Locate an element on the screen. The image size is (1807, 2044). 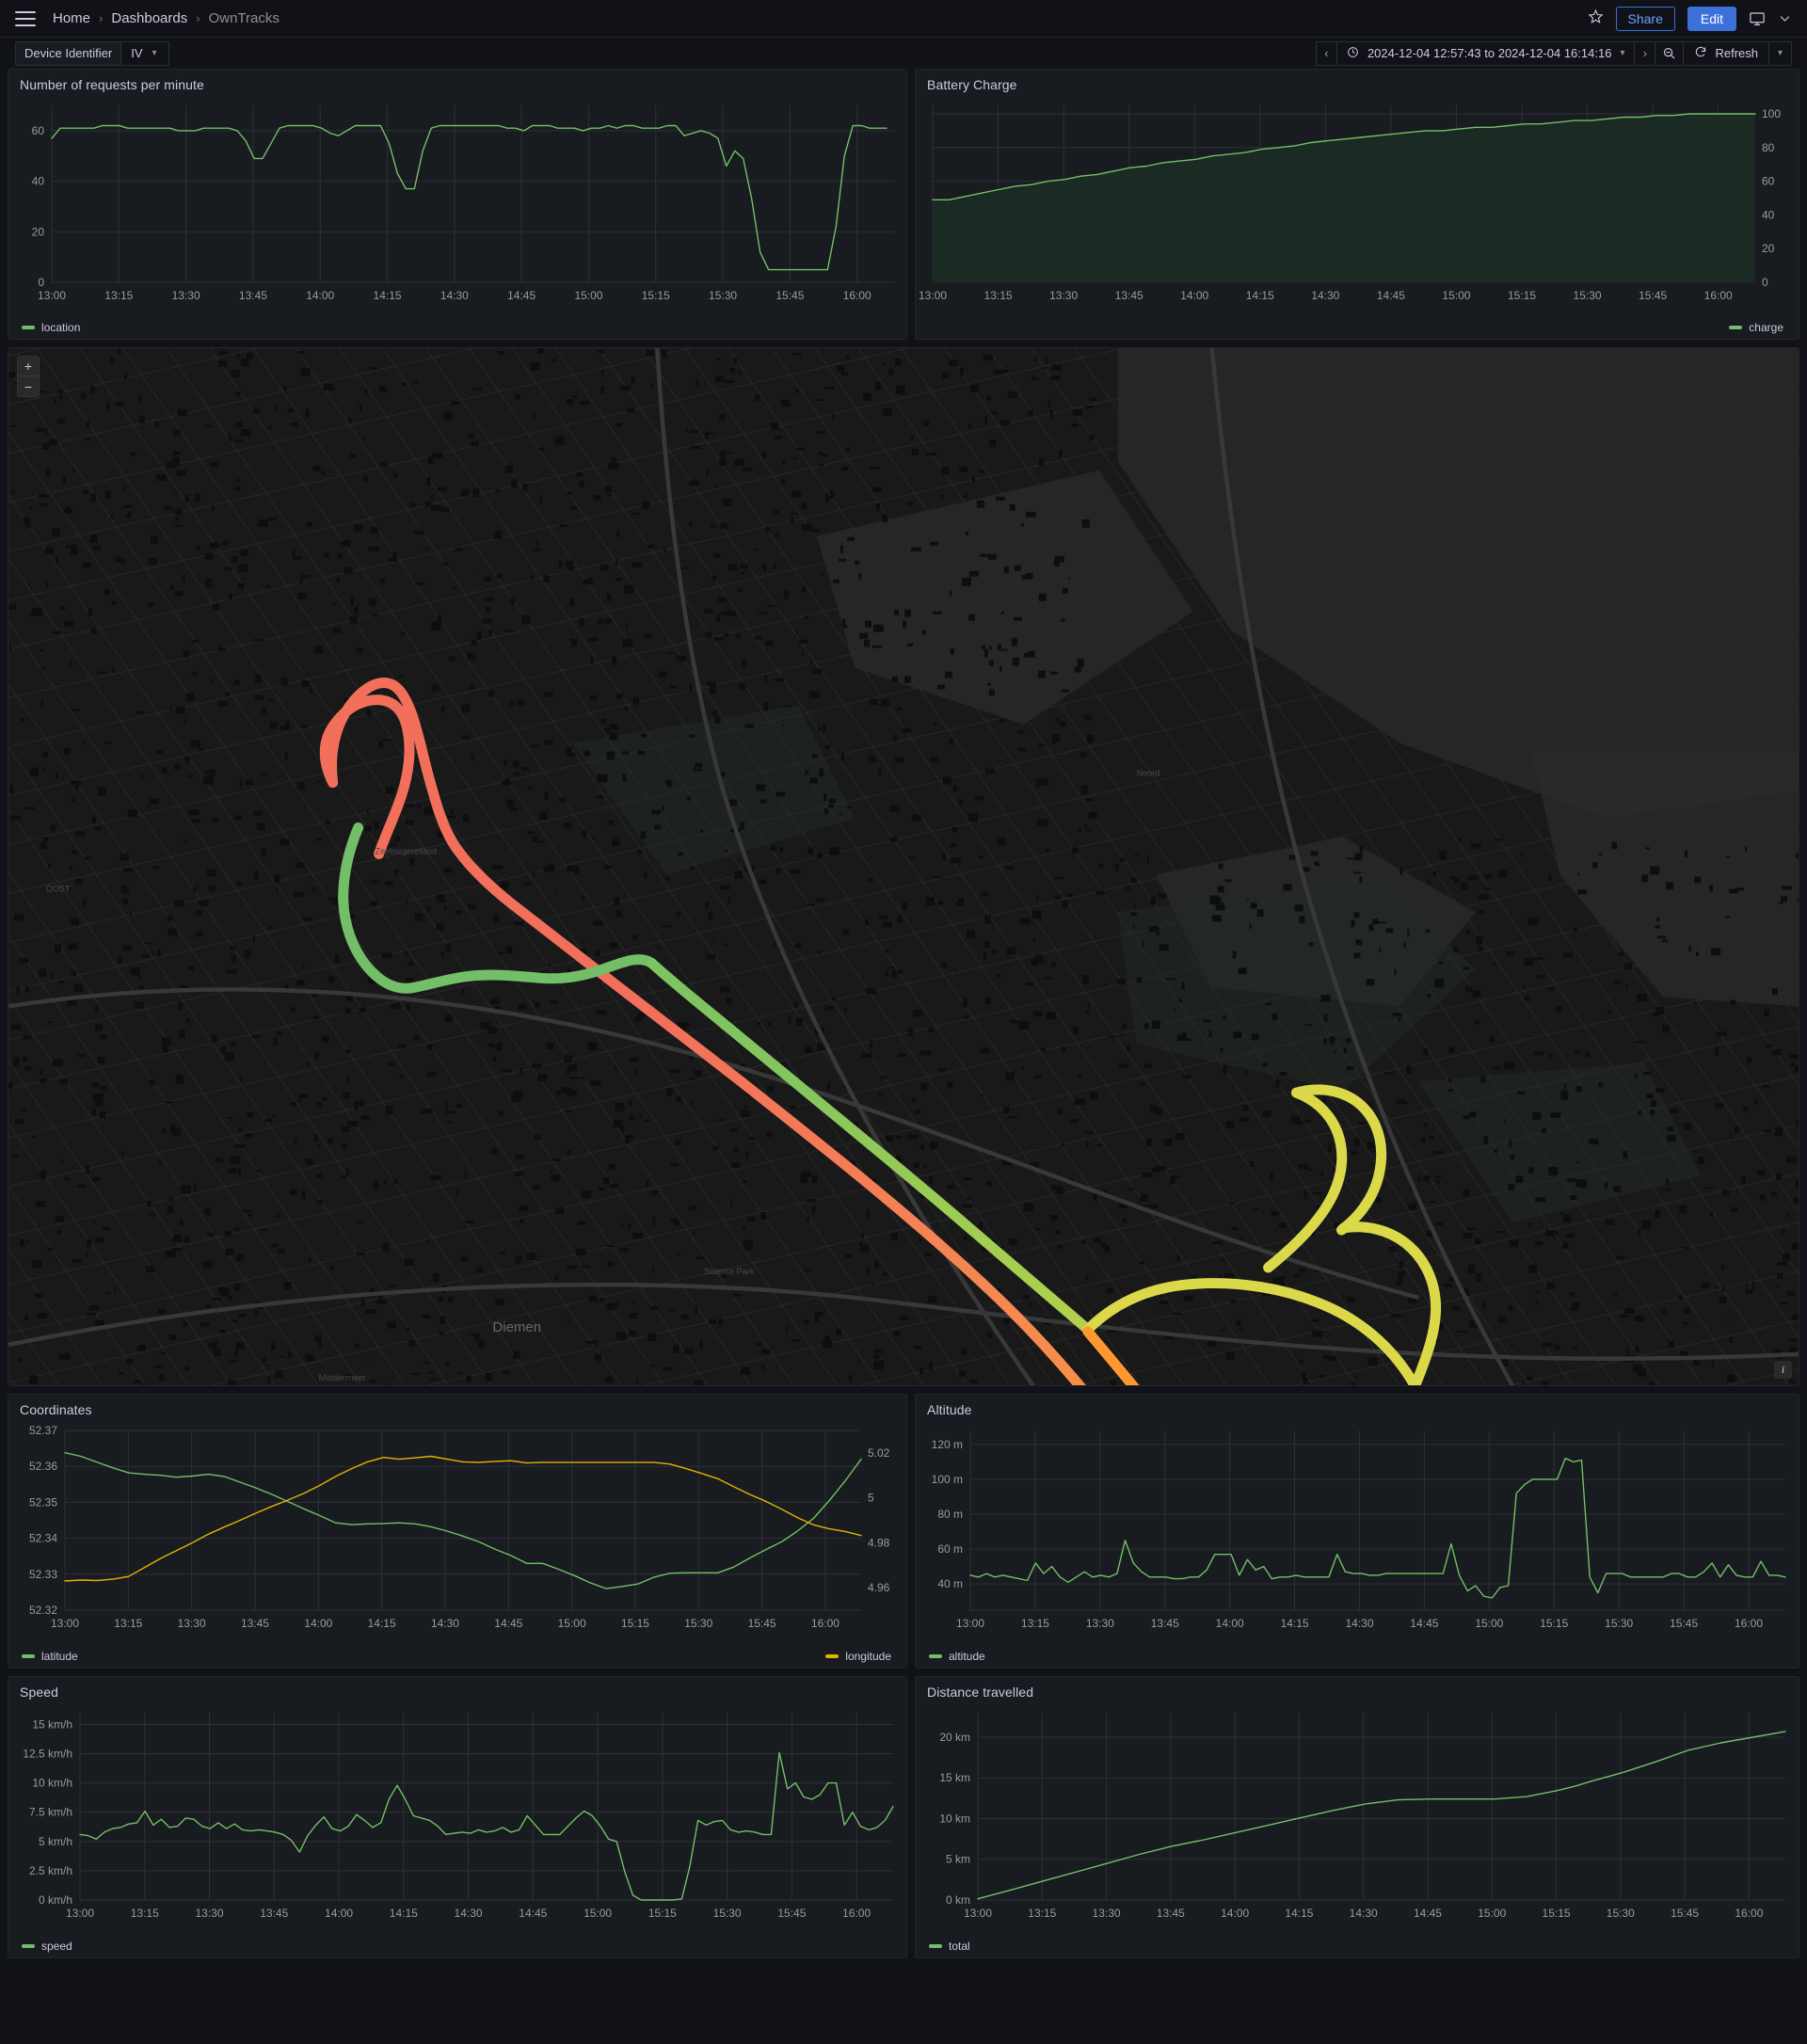
breadcrumb-item-owntracks: OwnTracks is located at coordinates (245, 18).